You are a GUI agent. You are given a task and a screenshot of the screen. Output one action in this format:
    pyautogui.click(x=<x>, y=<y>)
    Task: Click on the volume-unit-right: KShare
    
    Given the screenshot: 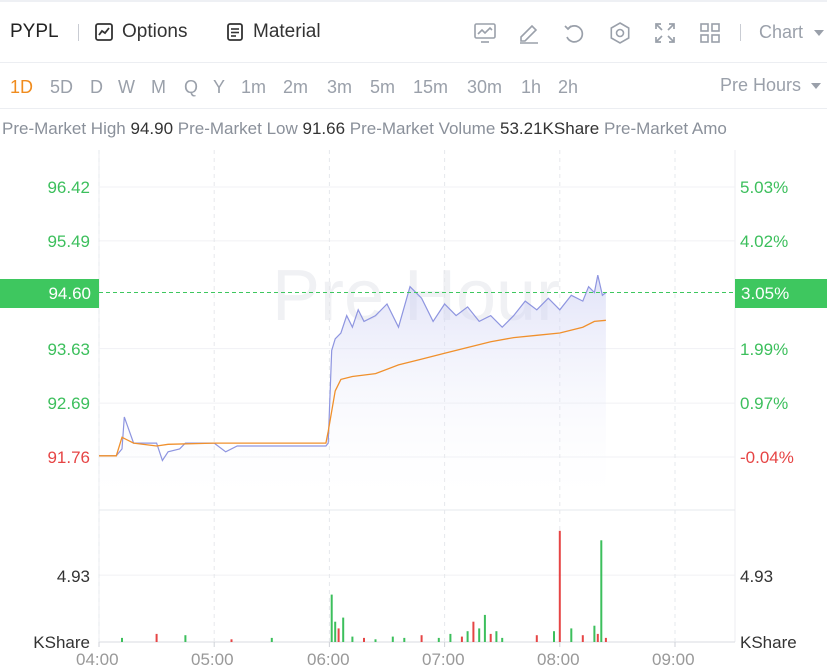 What is the action you would take?
    pyautogui.click(x=768, y=642)
    